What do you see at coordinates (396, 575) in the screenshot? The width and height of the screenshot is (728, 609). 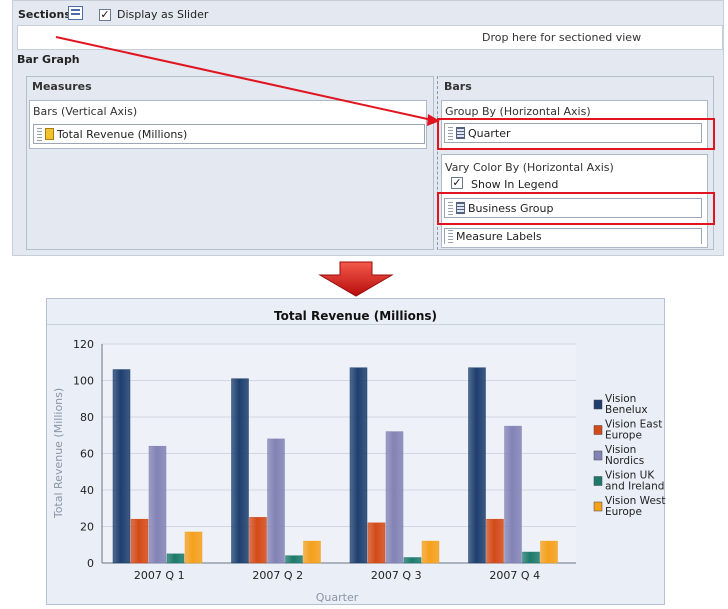 I see `x-tick-label: 2007 Q 3` at bounding box center [396, 575].